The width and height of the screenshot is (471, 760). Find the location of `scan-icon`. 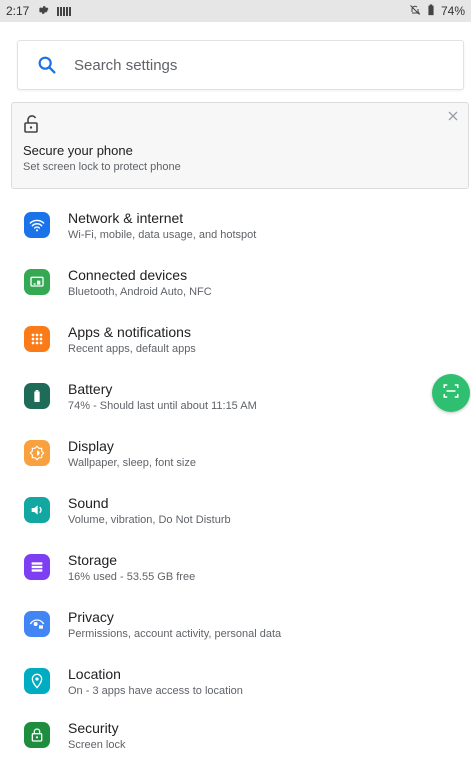

scan-icon is located at coordinates (451, 393).